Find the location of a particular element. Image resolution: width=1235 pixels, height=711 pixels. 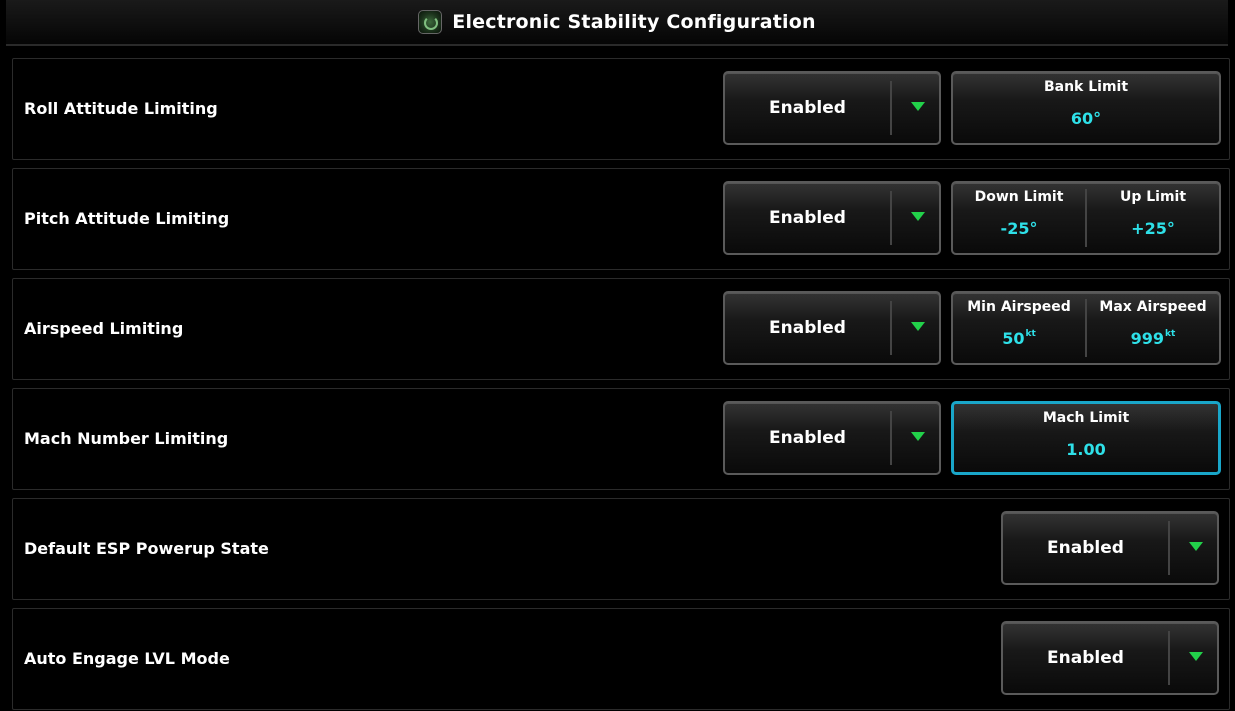

airspeed-limiting-dropdown: Enabled is located at coordinates (832, 328).